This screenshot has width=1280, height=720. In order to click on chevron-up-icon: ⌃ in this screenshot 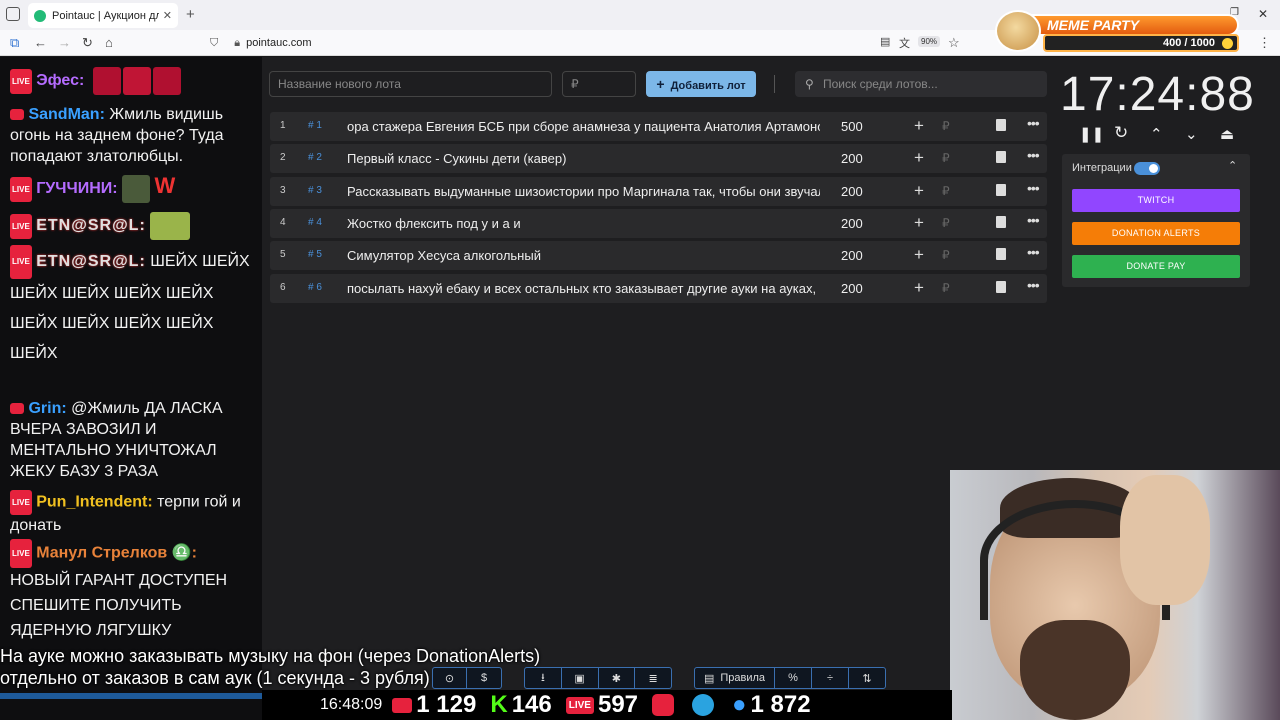, I will do `click(1156, 134)`.